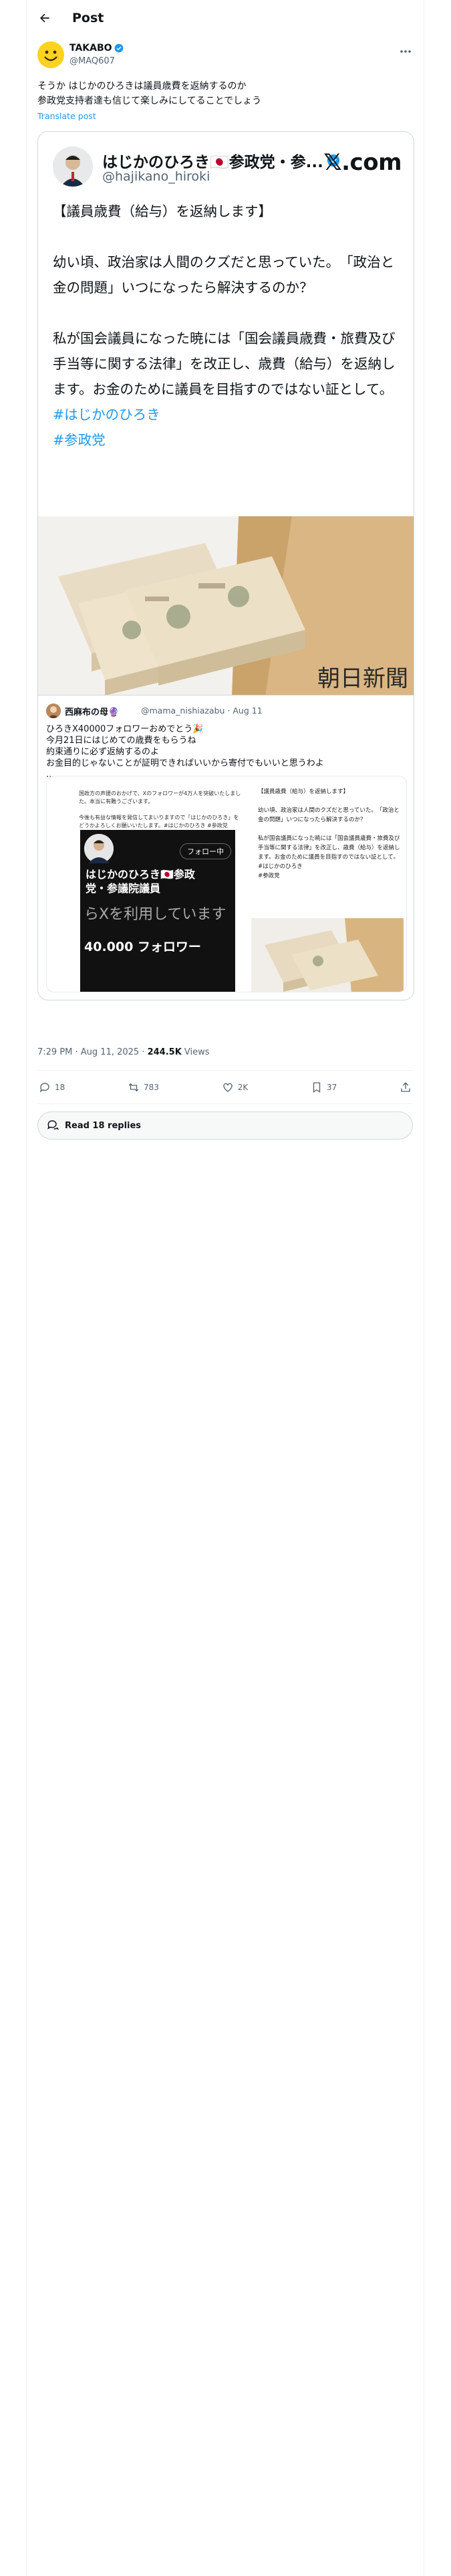  I want to click on author-name: TAKABO, so click(90, 48).